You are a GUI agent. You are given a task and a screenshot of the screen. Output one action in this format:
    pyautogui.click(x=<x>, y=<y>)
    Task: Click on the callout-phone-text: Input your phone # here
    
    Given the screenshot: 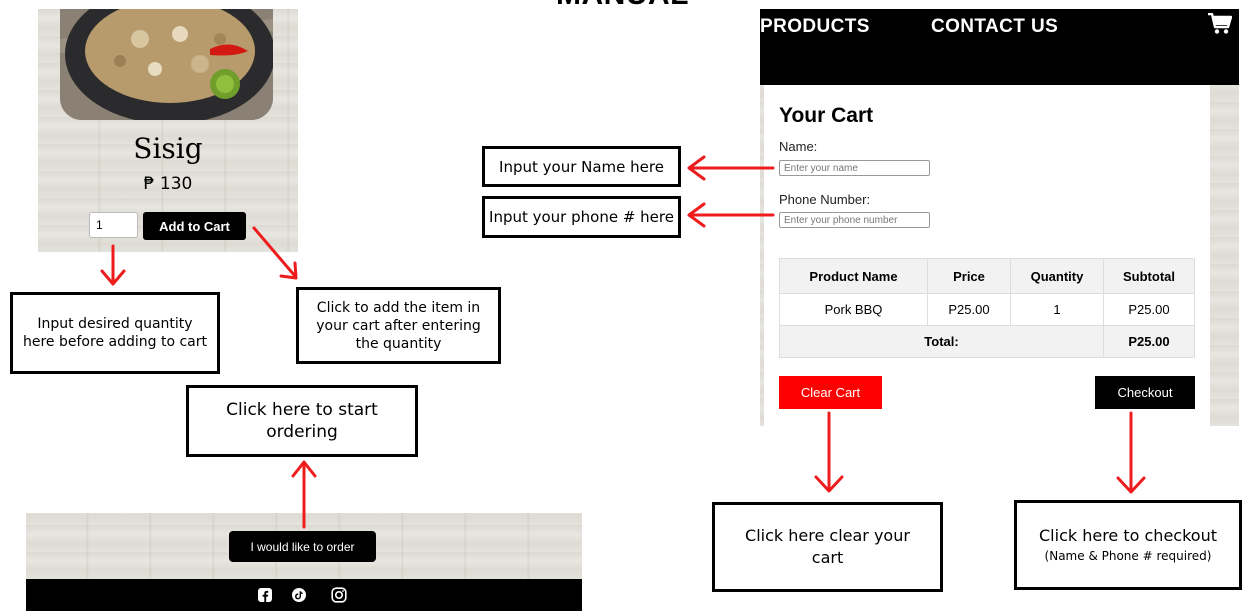 What is the action you would take?
    pyautogui.click(x=581, y=217)
    